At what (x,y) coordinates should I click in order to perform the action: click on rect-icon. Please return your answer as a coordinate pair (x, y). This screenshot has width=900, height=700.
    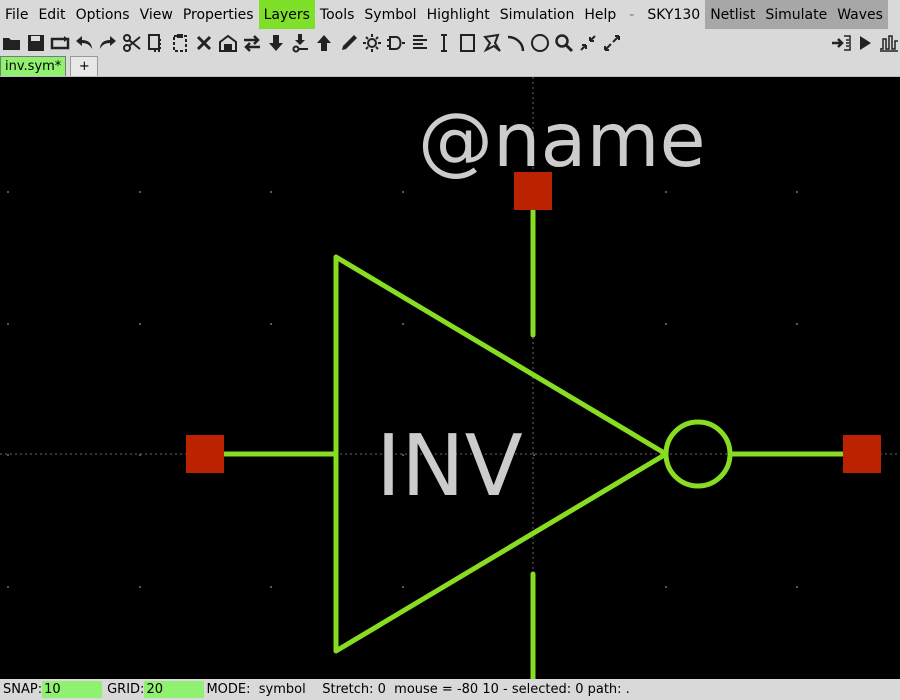
    Looking at the image, I should click on (467, 42).